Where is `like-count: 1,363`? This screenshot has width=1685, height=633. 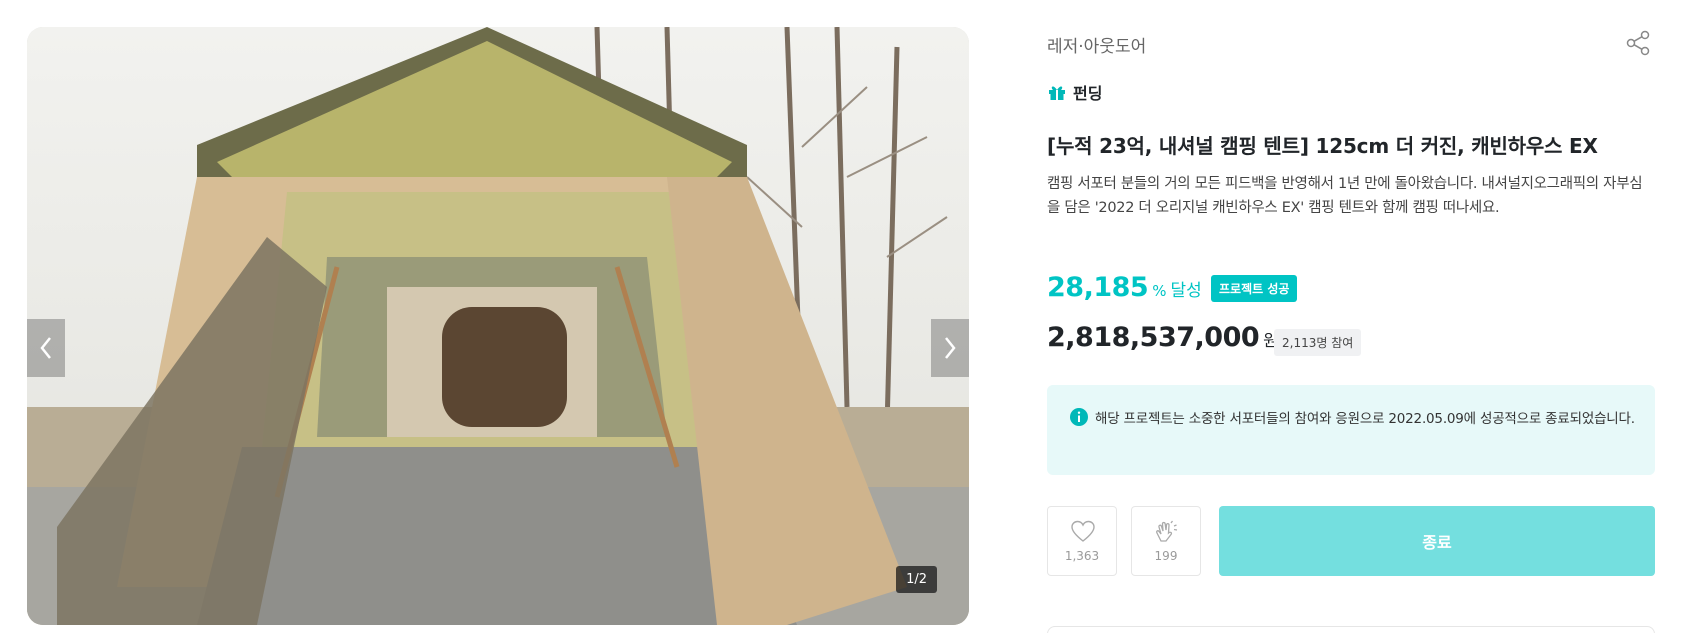 like-count: 1,363 is located at coordinates (1082, 556).